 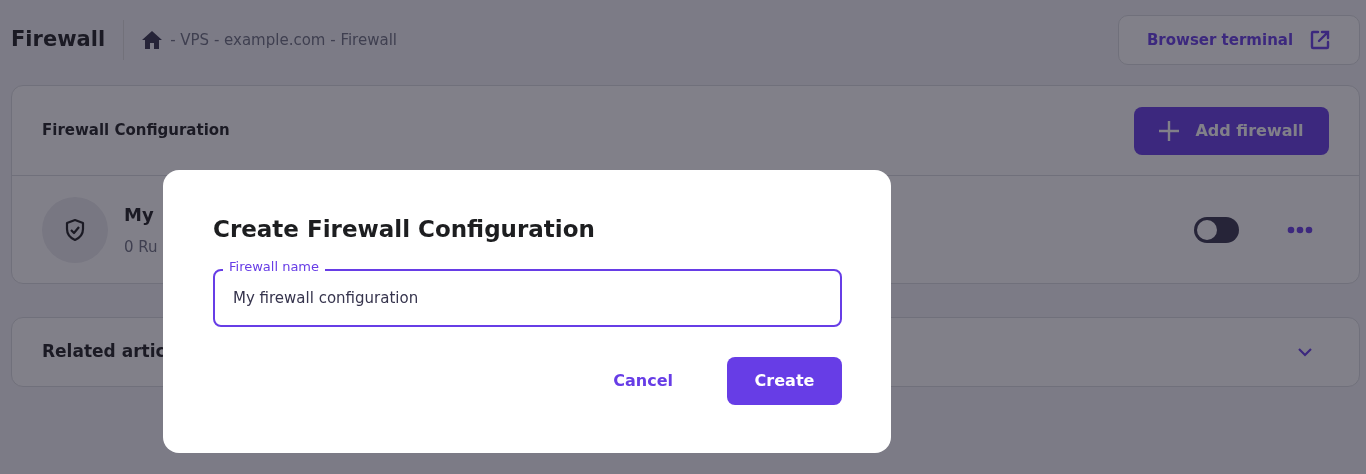 I want to click on firewall-name: My, so click(x=139, y=214).